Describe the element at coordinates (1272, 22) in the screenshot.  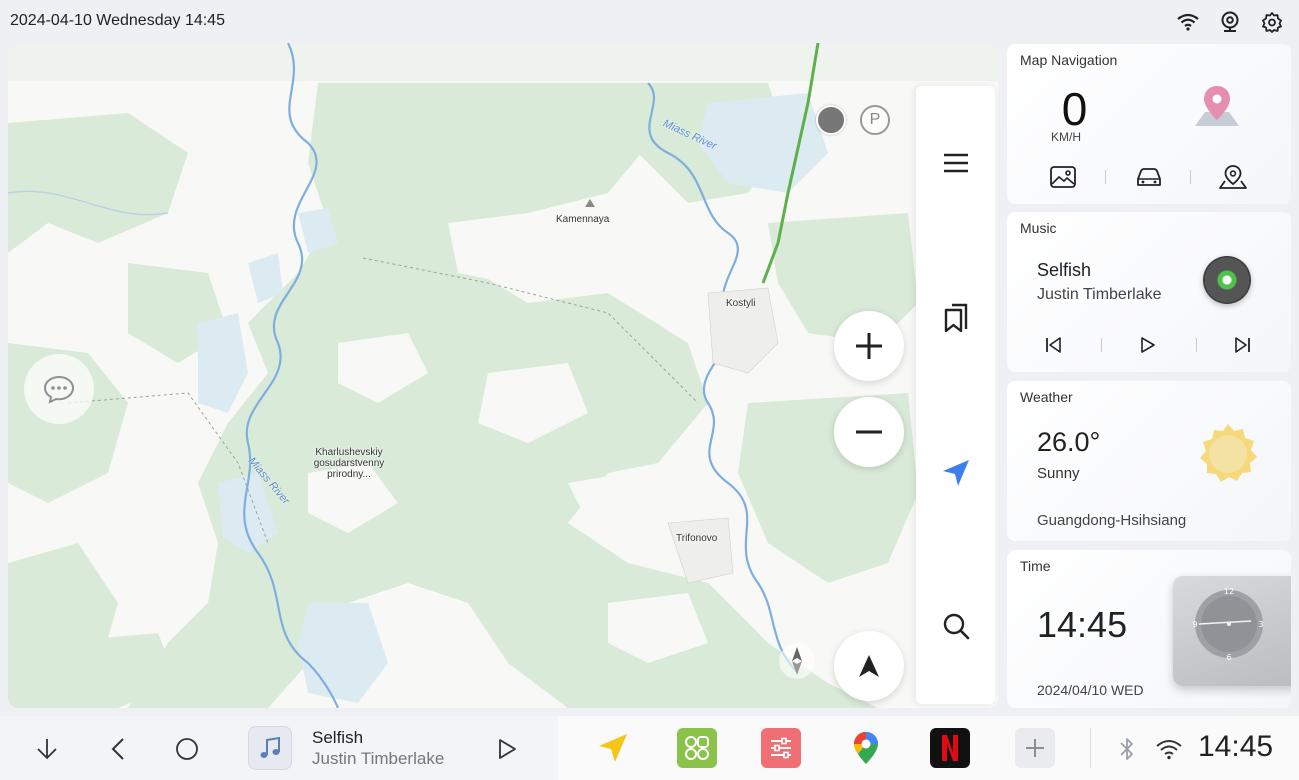
I see `settings-icon` at that location.